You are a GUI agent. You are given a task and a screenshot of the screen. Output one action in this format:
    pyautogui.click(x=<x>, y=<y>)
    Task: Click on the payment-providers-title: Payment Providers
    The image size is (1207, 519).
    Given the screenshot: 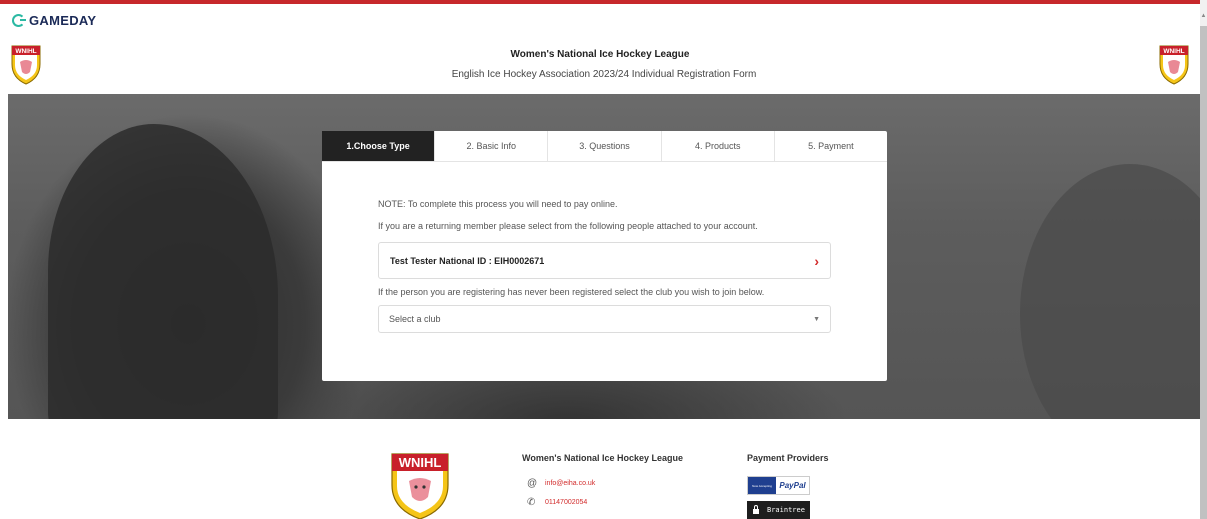 What is the action you would take?
    pyautogui.click(x=788, y=458)
    